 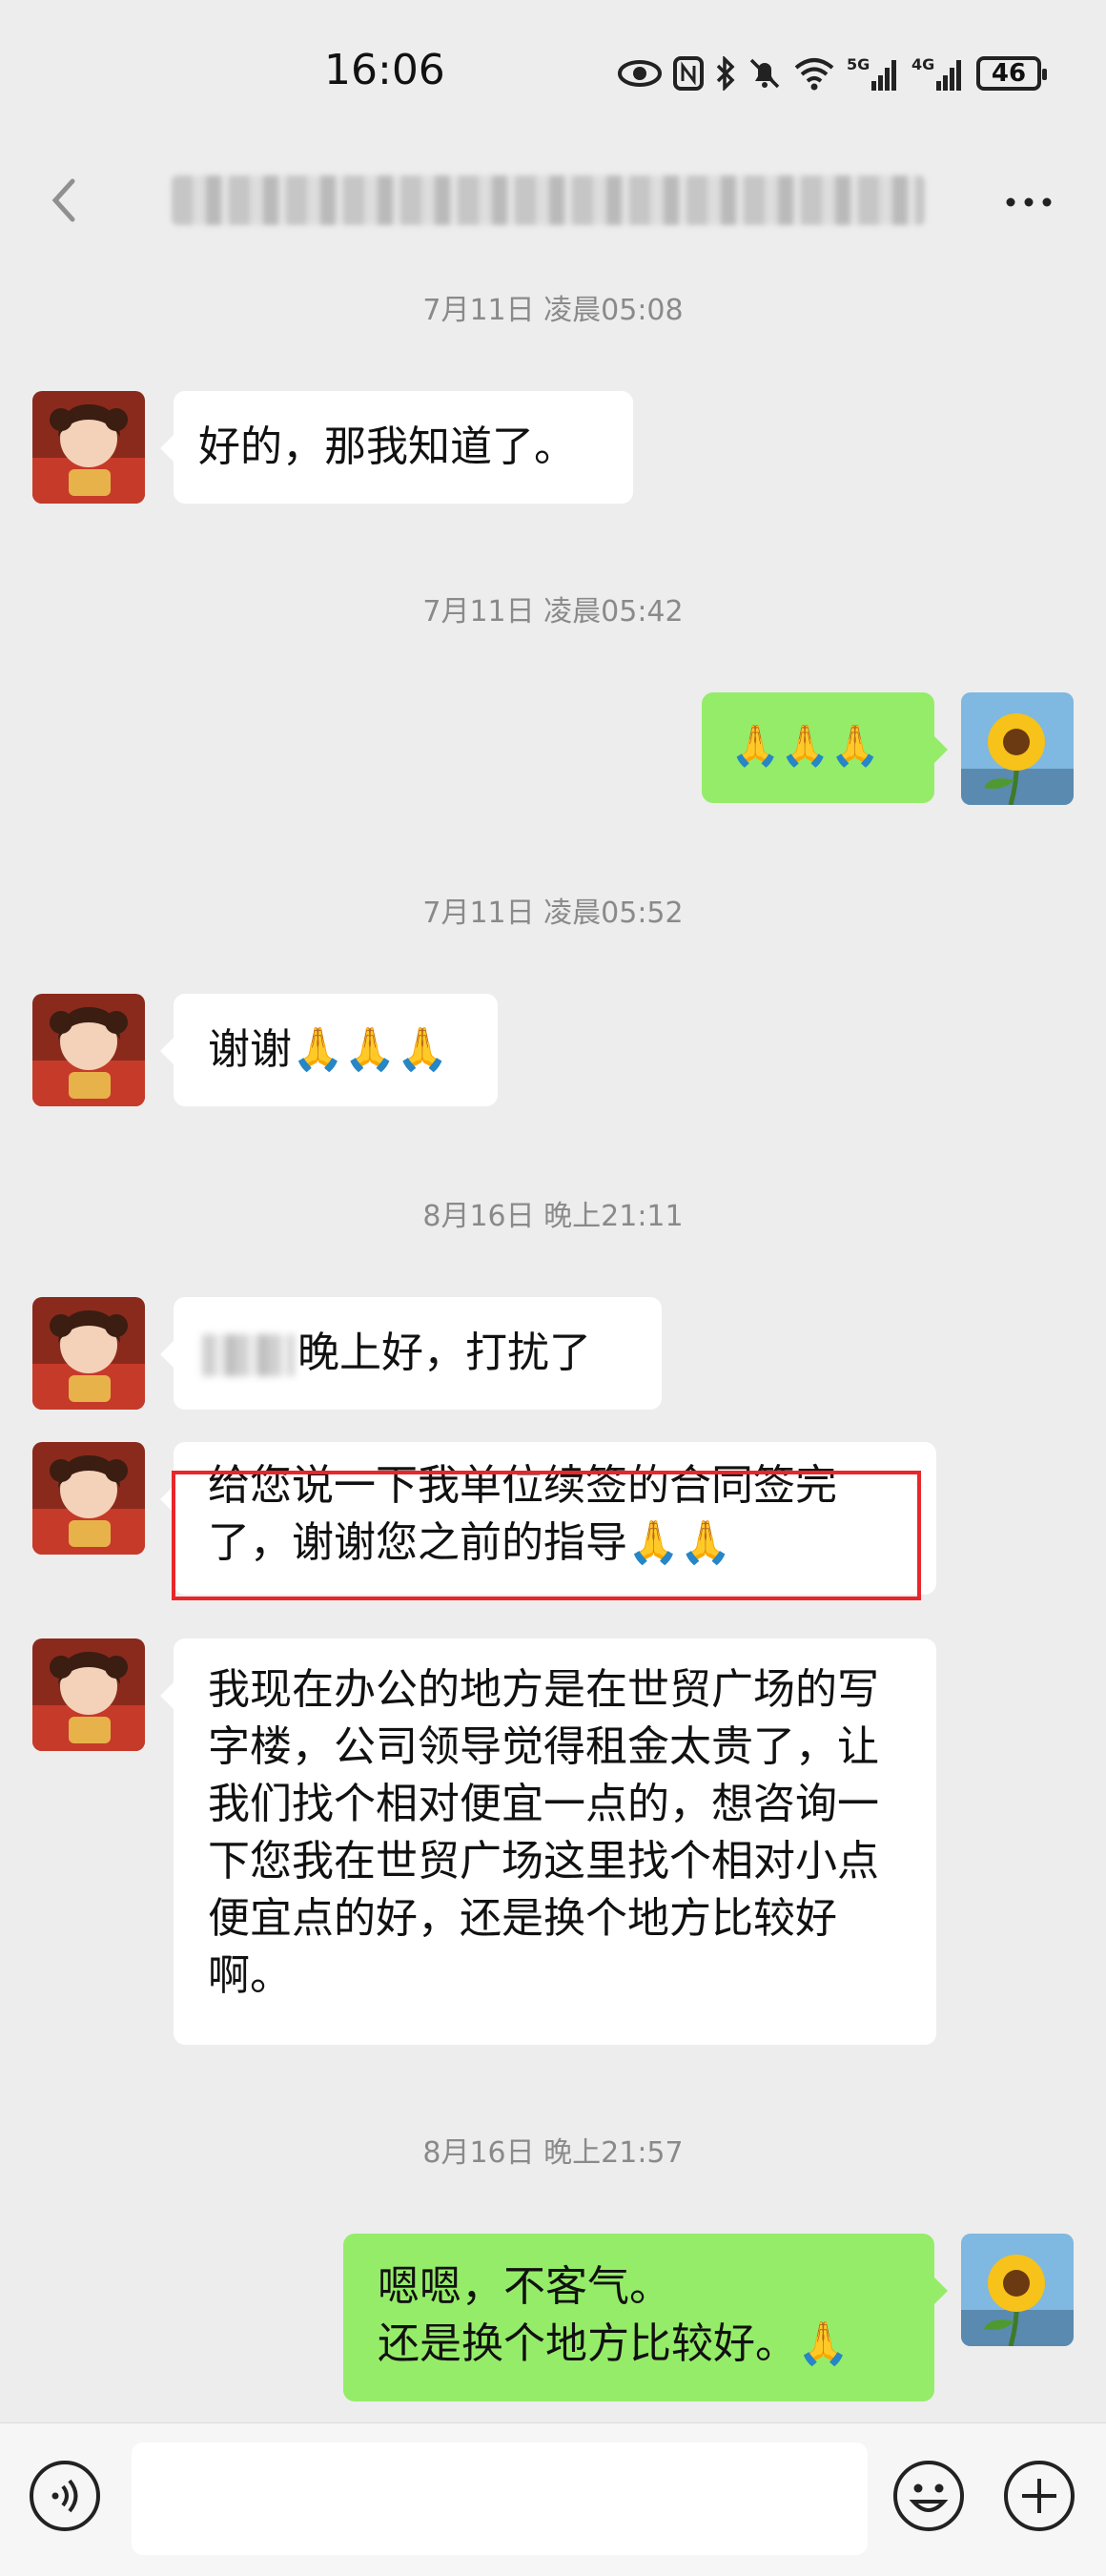 I want to click on battery-icon: 46, so click(x=1011, y=73).